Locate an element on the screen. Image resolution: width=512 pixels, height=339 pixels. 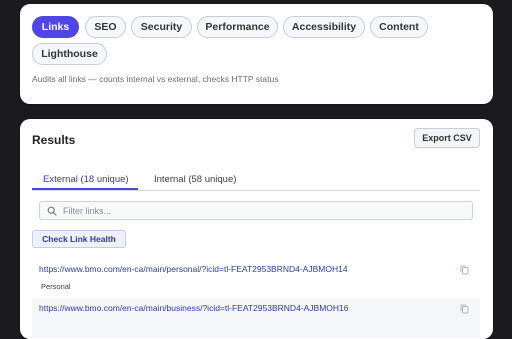
tabs-divider is located at coordinates (256, 190).